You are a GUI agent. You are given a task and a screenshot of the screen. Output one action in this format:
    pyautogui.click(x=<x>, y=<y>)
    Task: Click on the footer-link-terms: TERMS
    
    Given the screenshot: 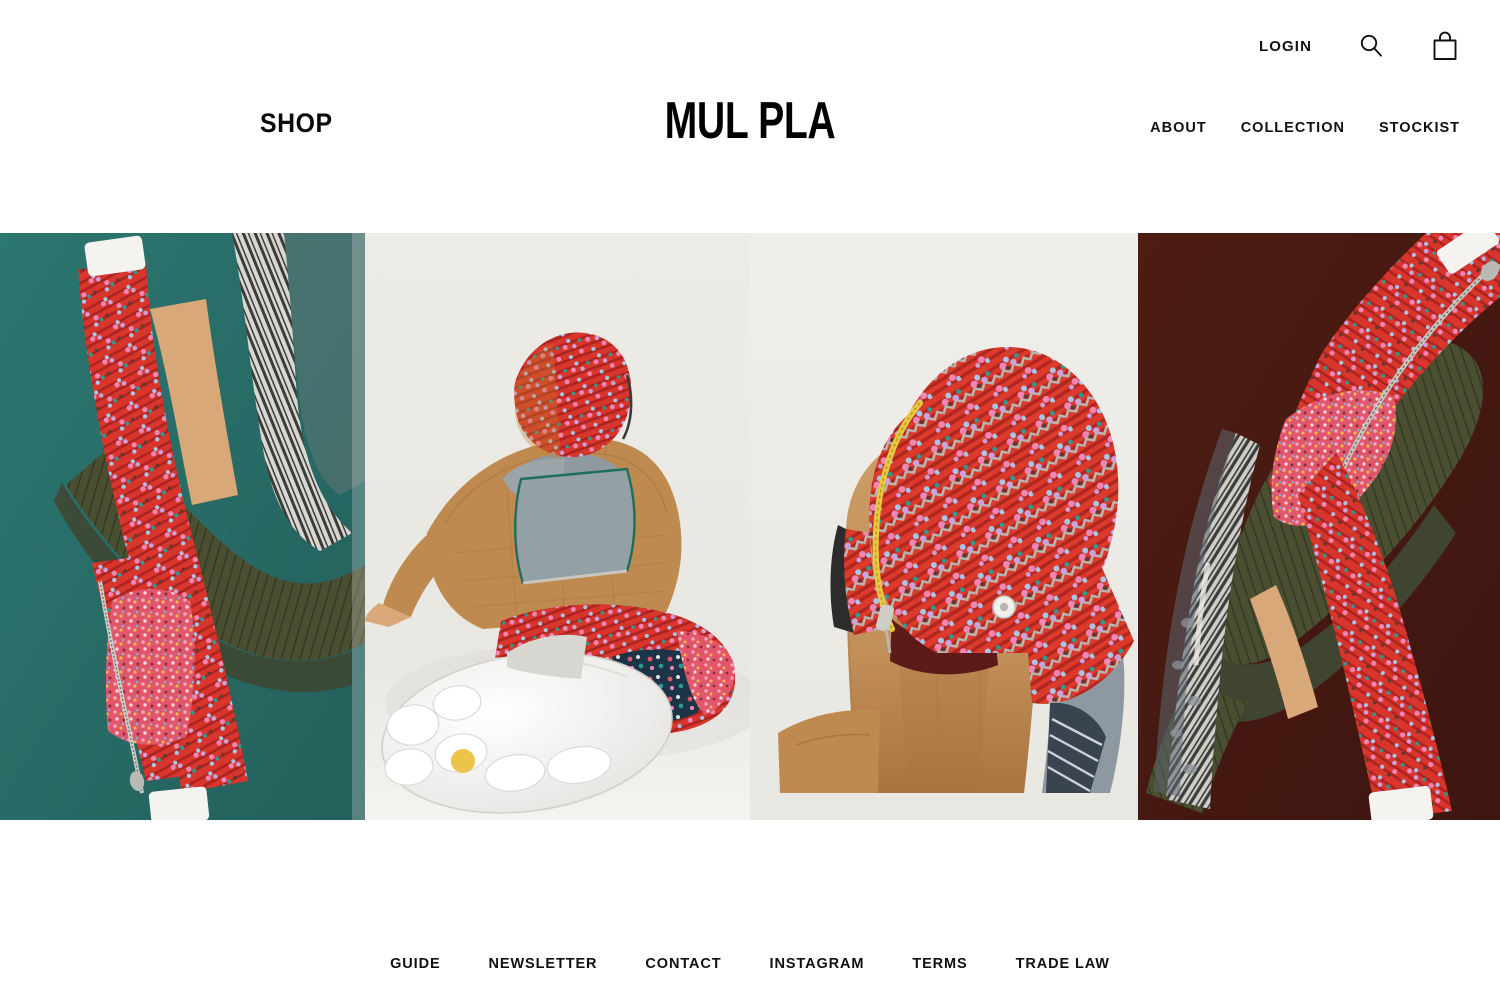 What is the action you would take?
    pyautogui.click(x=939, y=964)
    